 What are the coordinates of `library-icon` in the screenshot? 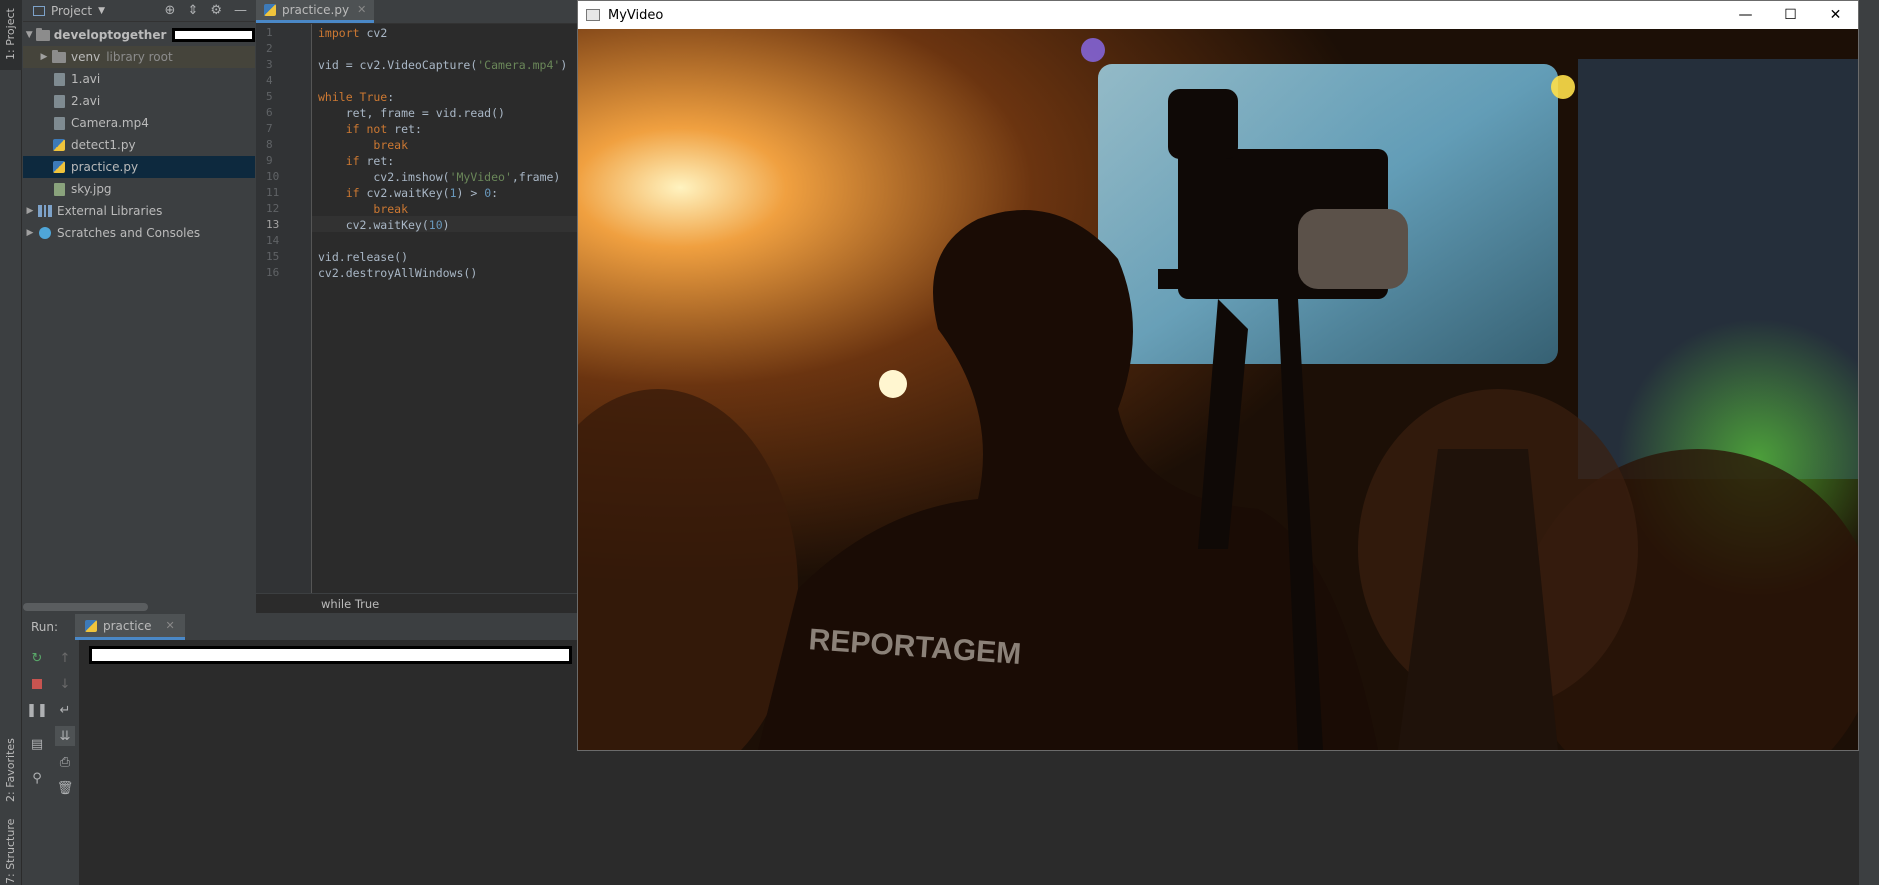 It's located at (45, 211).